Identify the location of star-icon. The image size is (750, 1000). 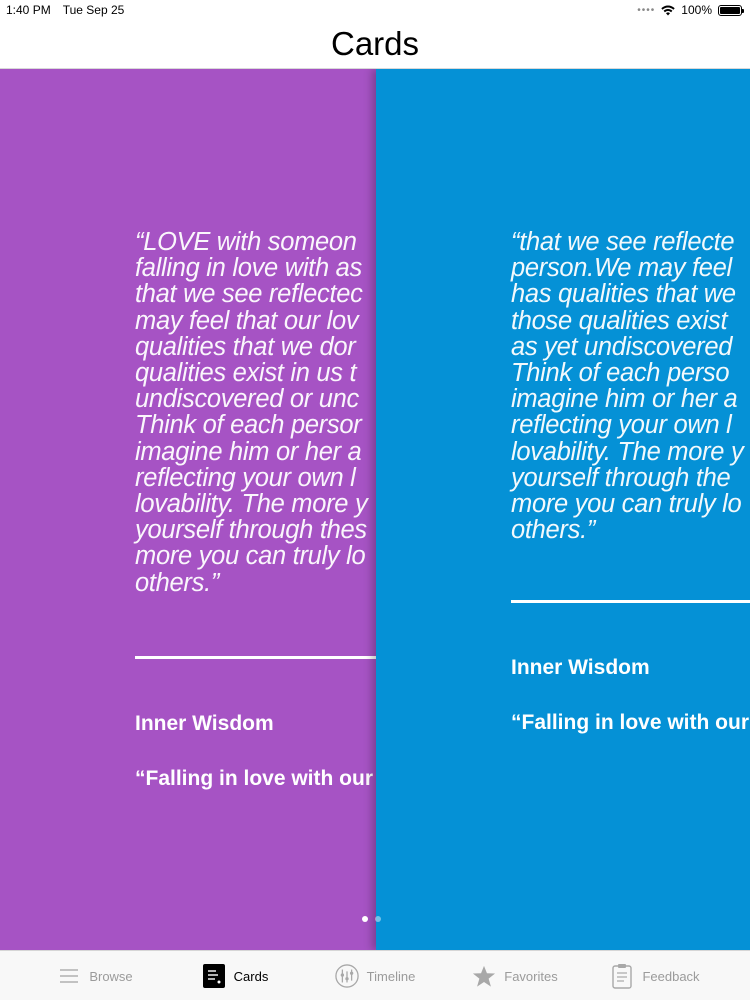
(484, 976).